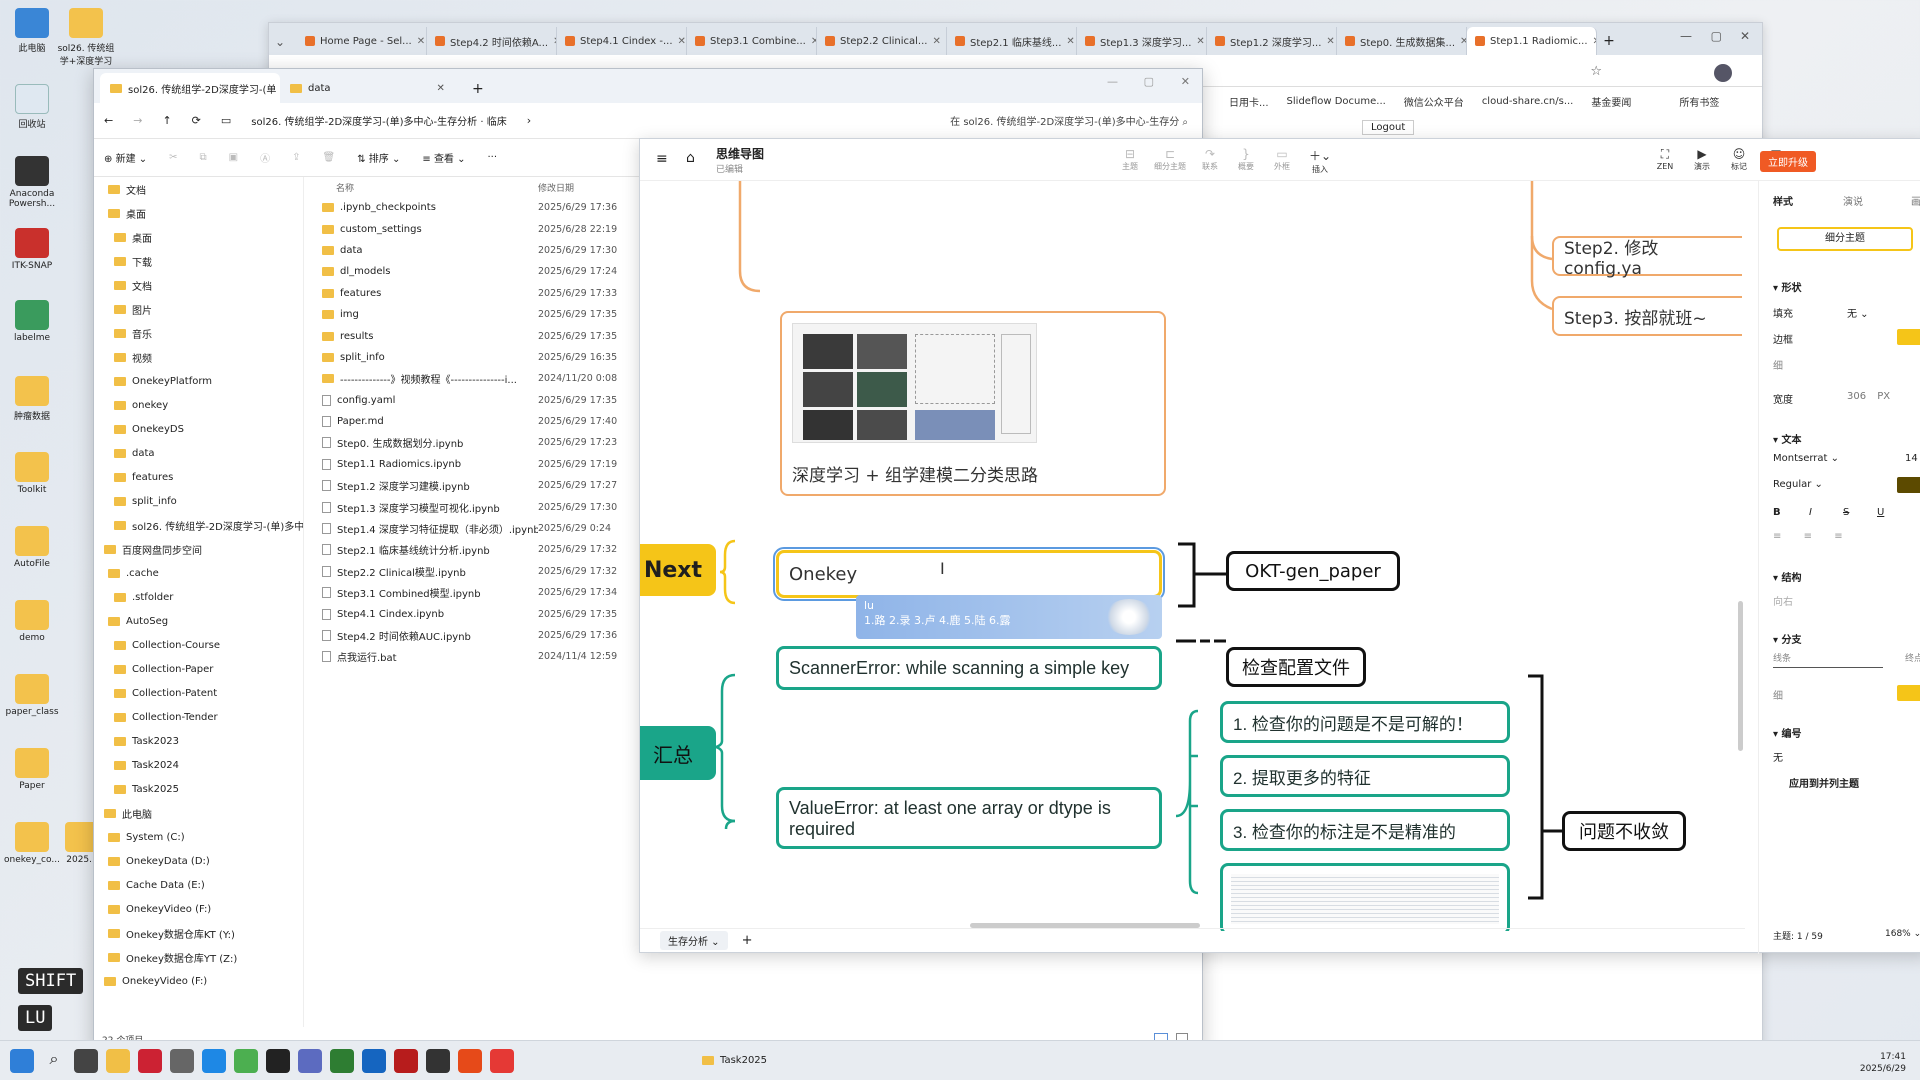  What do you see at coordinates (32, 321) in the screenshot?
I see `desktop-icon-labelme: labelme` at bounding box center [32, 321].